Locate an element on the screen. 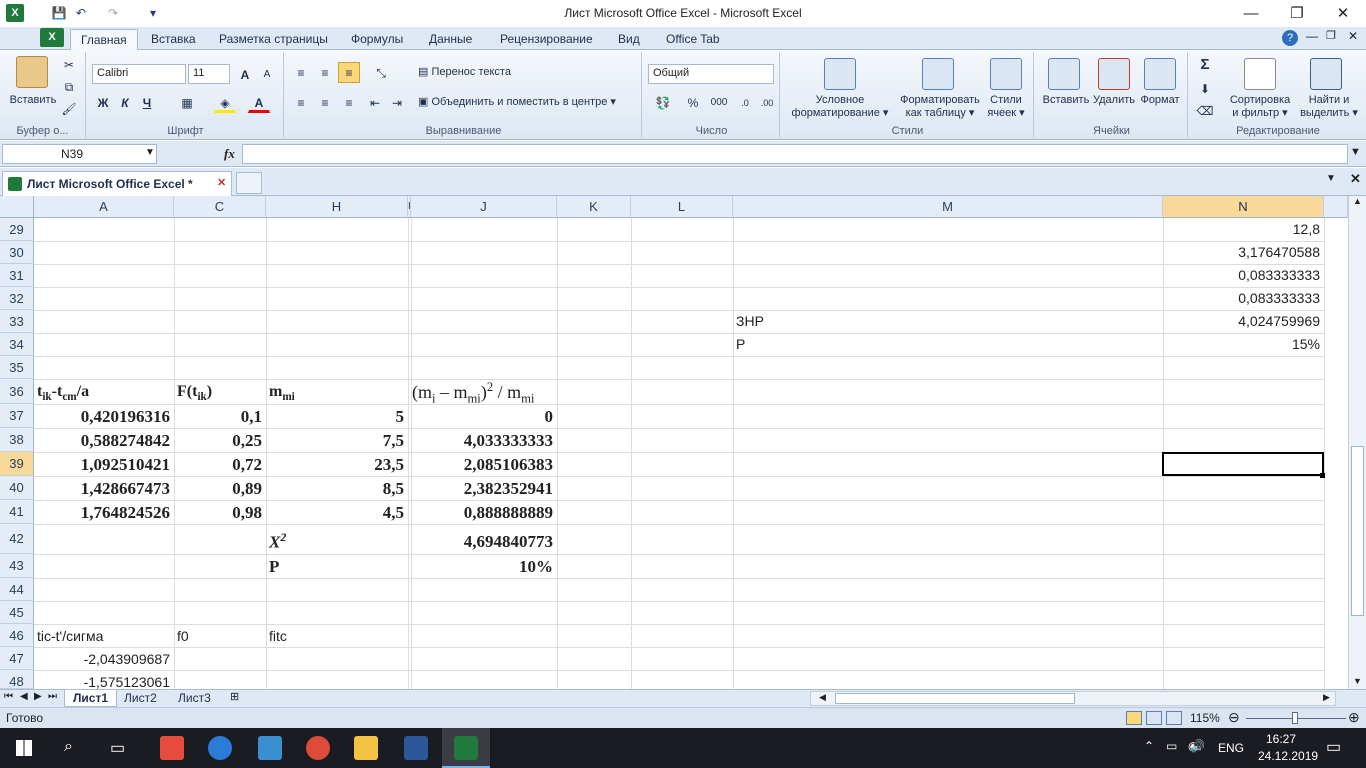 The width and height of the screenshot is (1366, 768). tab-formulas: Формулы is located at coordinates (377, 39).